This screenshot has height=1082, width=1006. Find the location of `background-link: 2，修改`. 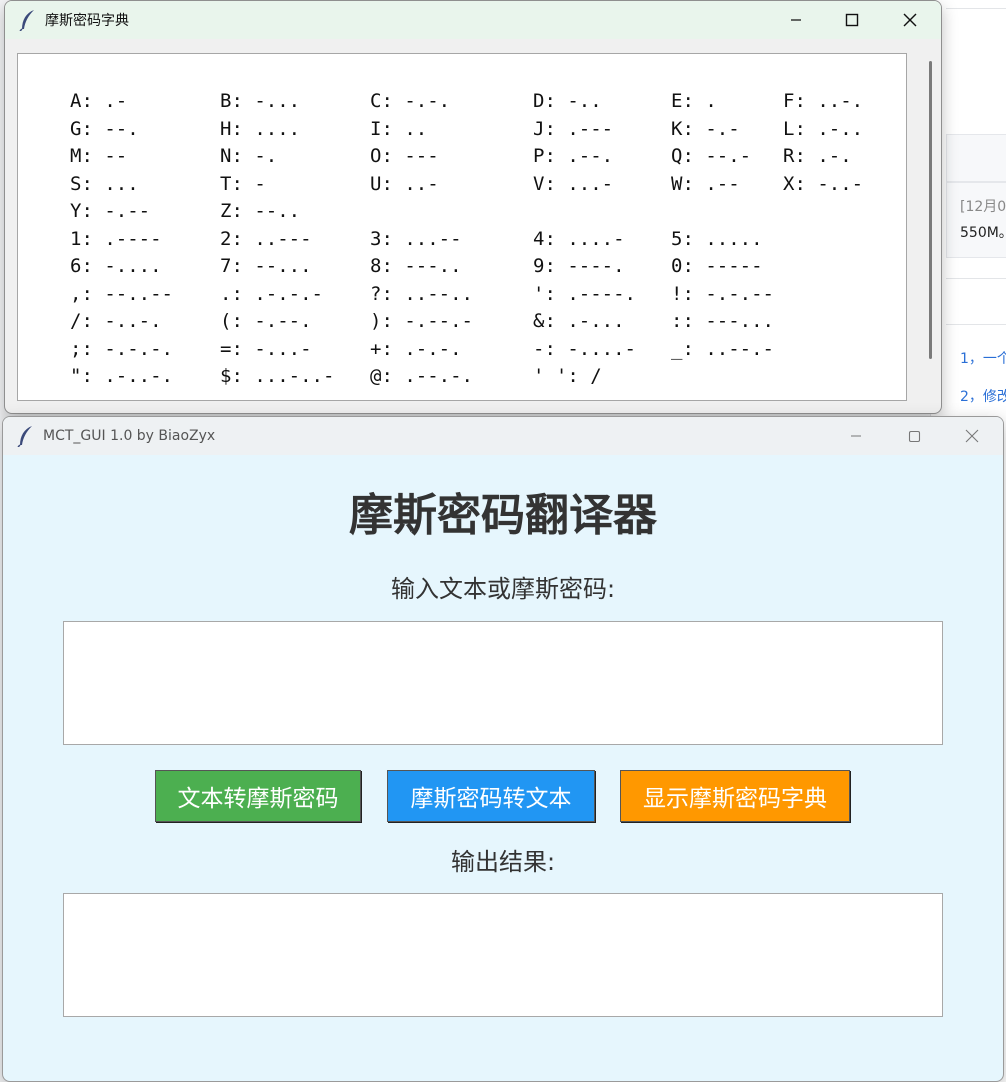

background-link: 2，修改 is located at coordinates (983, 396).